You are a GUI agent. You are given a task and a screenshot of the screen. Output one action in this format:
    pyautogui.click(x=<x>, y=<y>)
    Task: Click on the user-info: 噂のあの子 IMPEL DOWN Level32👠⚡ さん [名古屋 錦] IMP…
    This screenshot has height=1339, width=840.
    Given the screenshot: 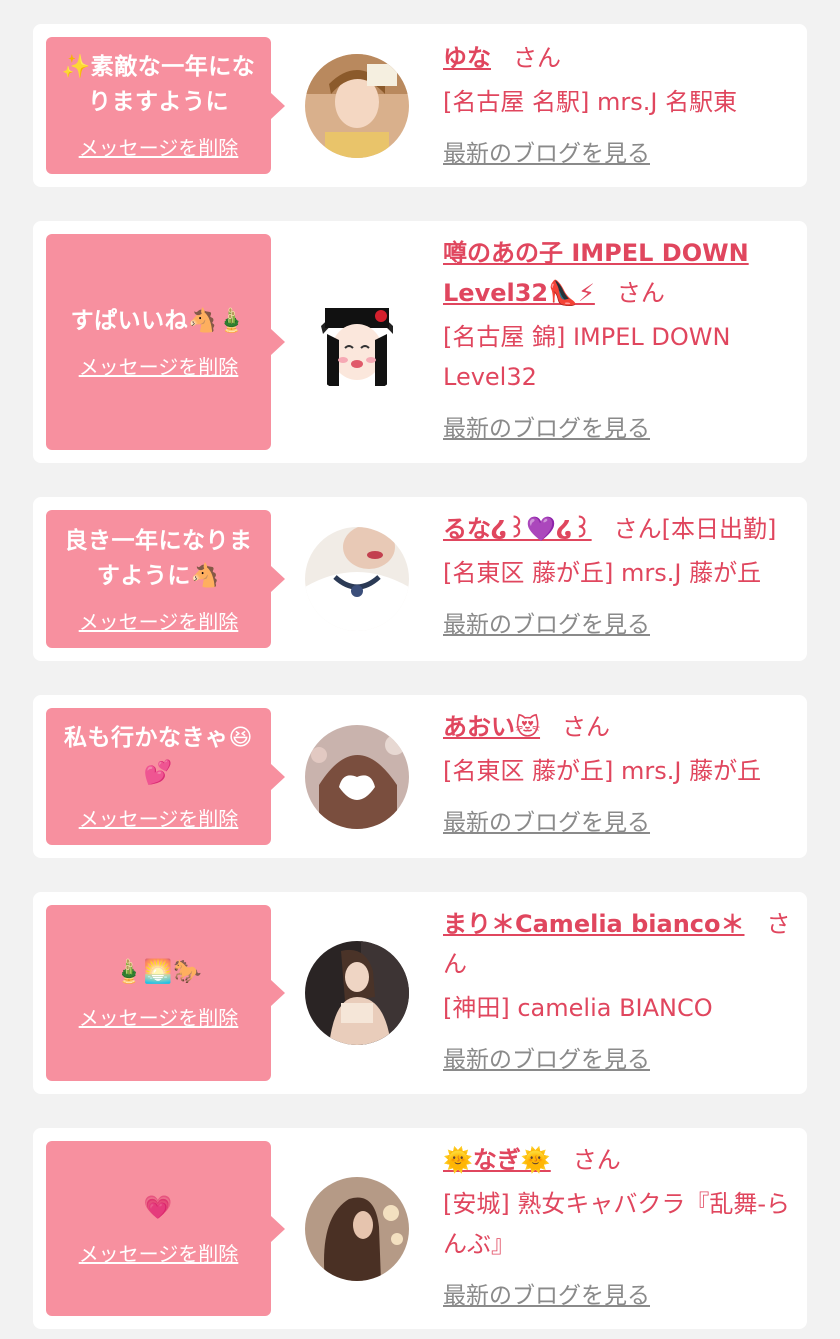 What is the action you would take?
    pyautogui.click(x=618, y=338)
    